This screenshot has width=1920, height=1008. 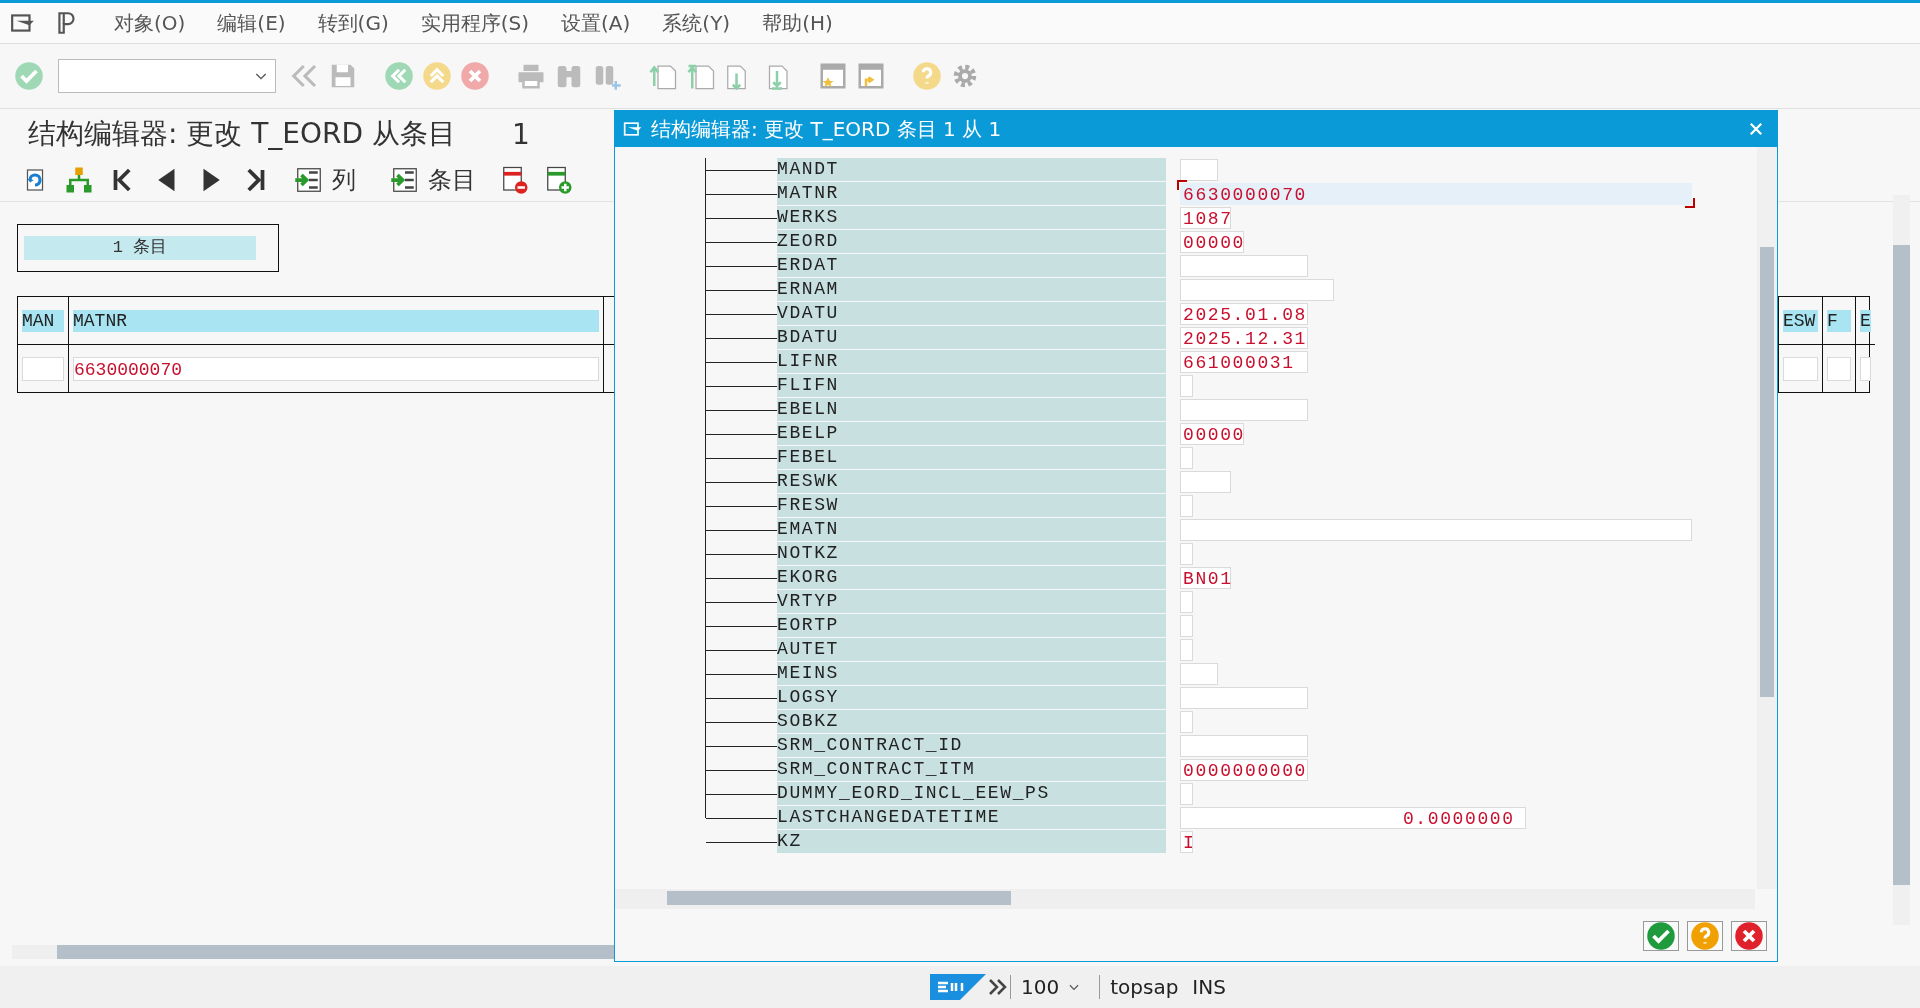 What do you see at coordinates (1839, 320) in the screenshot?
I see `column-header: F` at bounding box center [1839, 320].